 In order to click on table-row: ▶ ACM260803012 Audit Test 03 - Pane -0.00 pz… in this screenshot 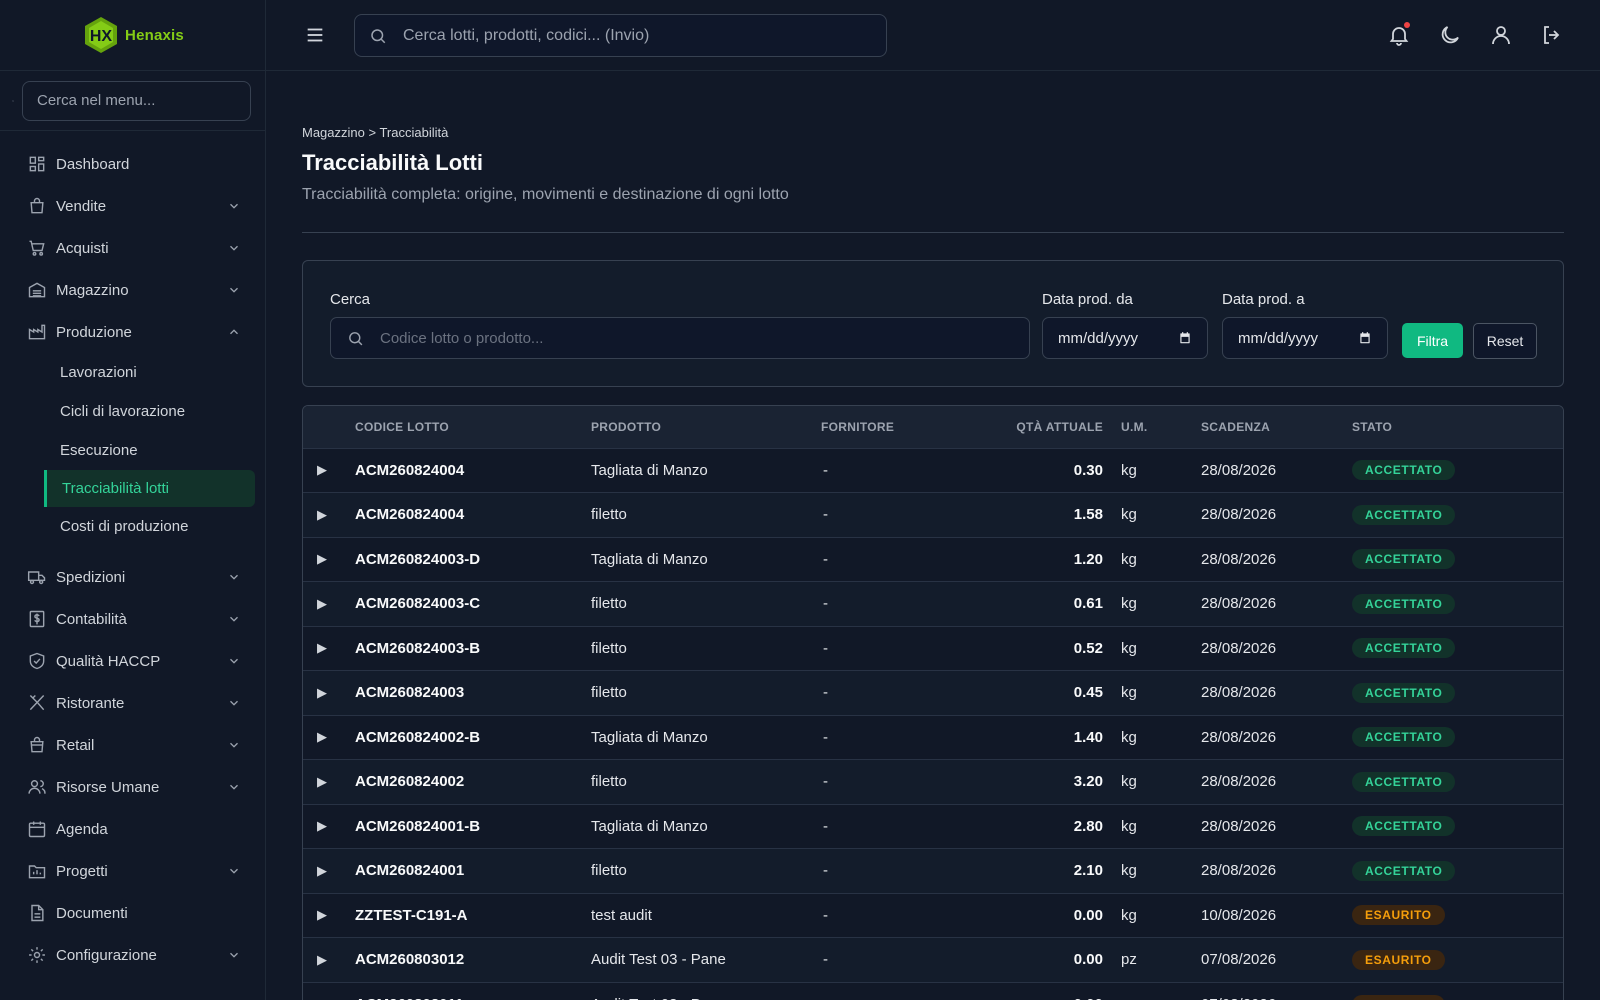, I will do `click(933, 959)`.